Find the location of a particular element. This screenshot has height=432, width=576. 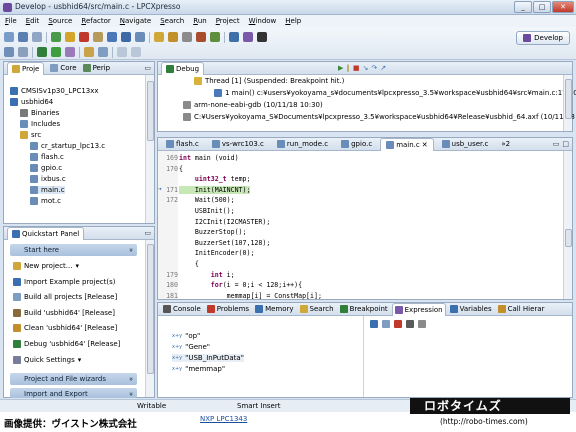

step-over-icon is located at coordinates (126, 37).